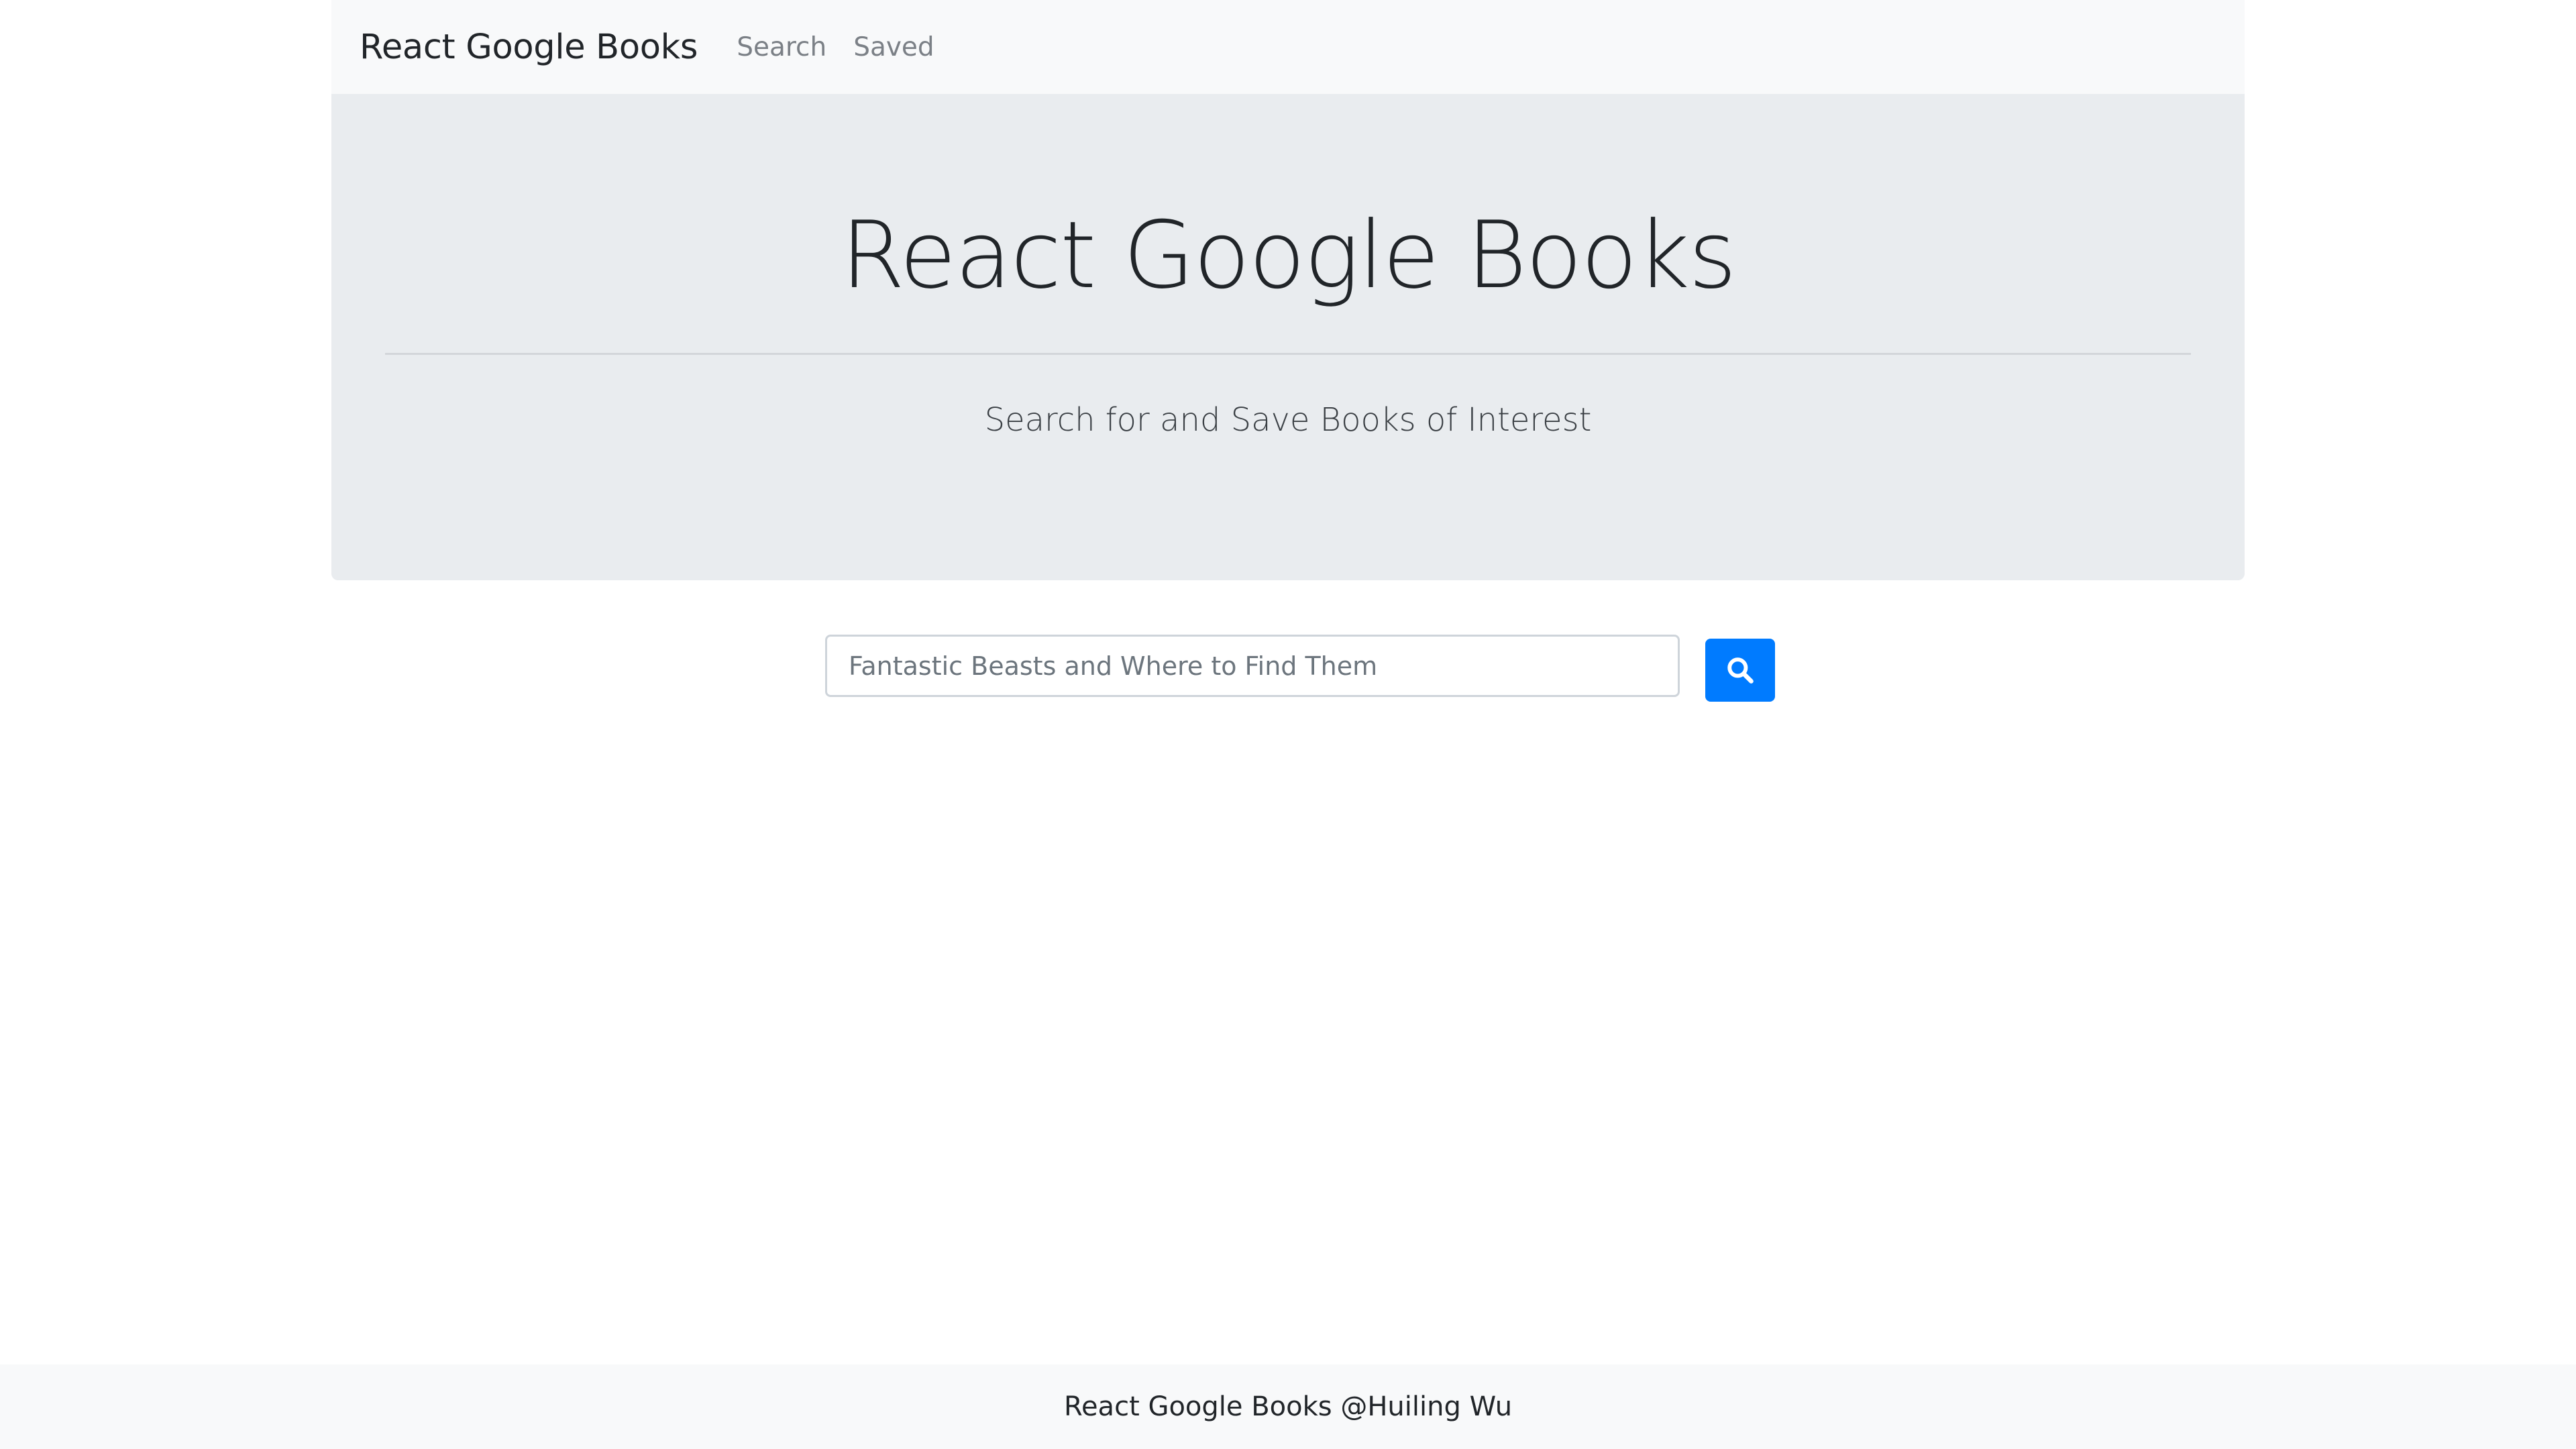 This screenshot has height=1449, width=2576. Describe the element at coordinates (1252, 666) in the screenshot. I see `search-input` at that location.